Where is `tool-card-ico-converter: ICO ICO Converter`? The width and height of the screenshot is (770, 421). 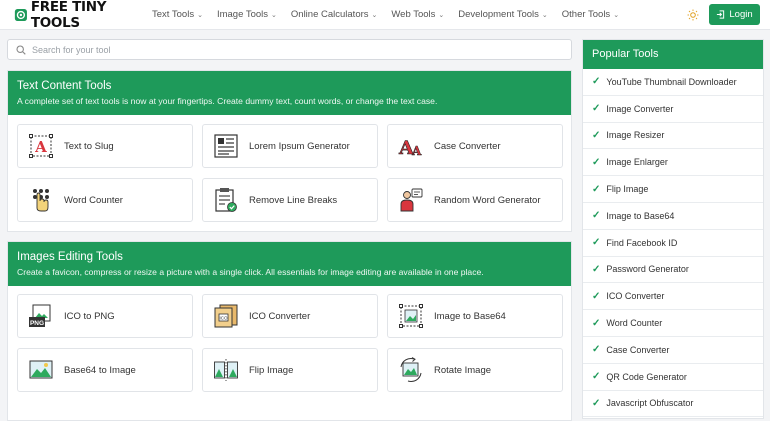 tool-card-ico-converter: ICO ICO Converter is located at coordinates (290, 316).